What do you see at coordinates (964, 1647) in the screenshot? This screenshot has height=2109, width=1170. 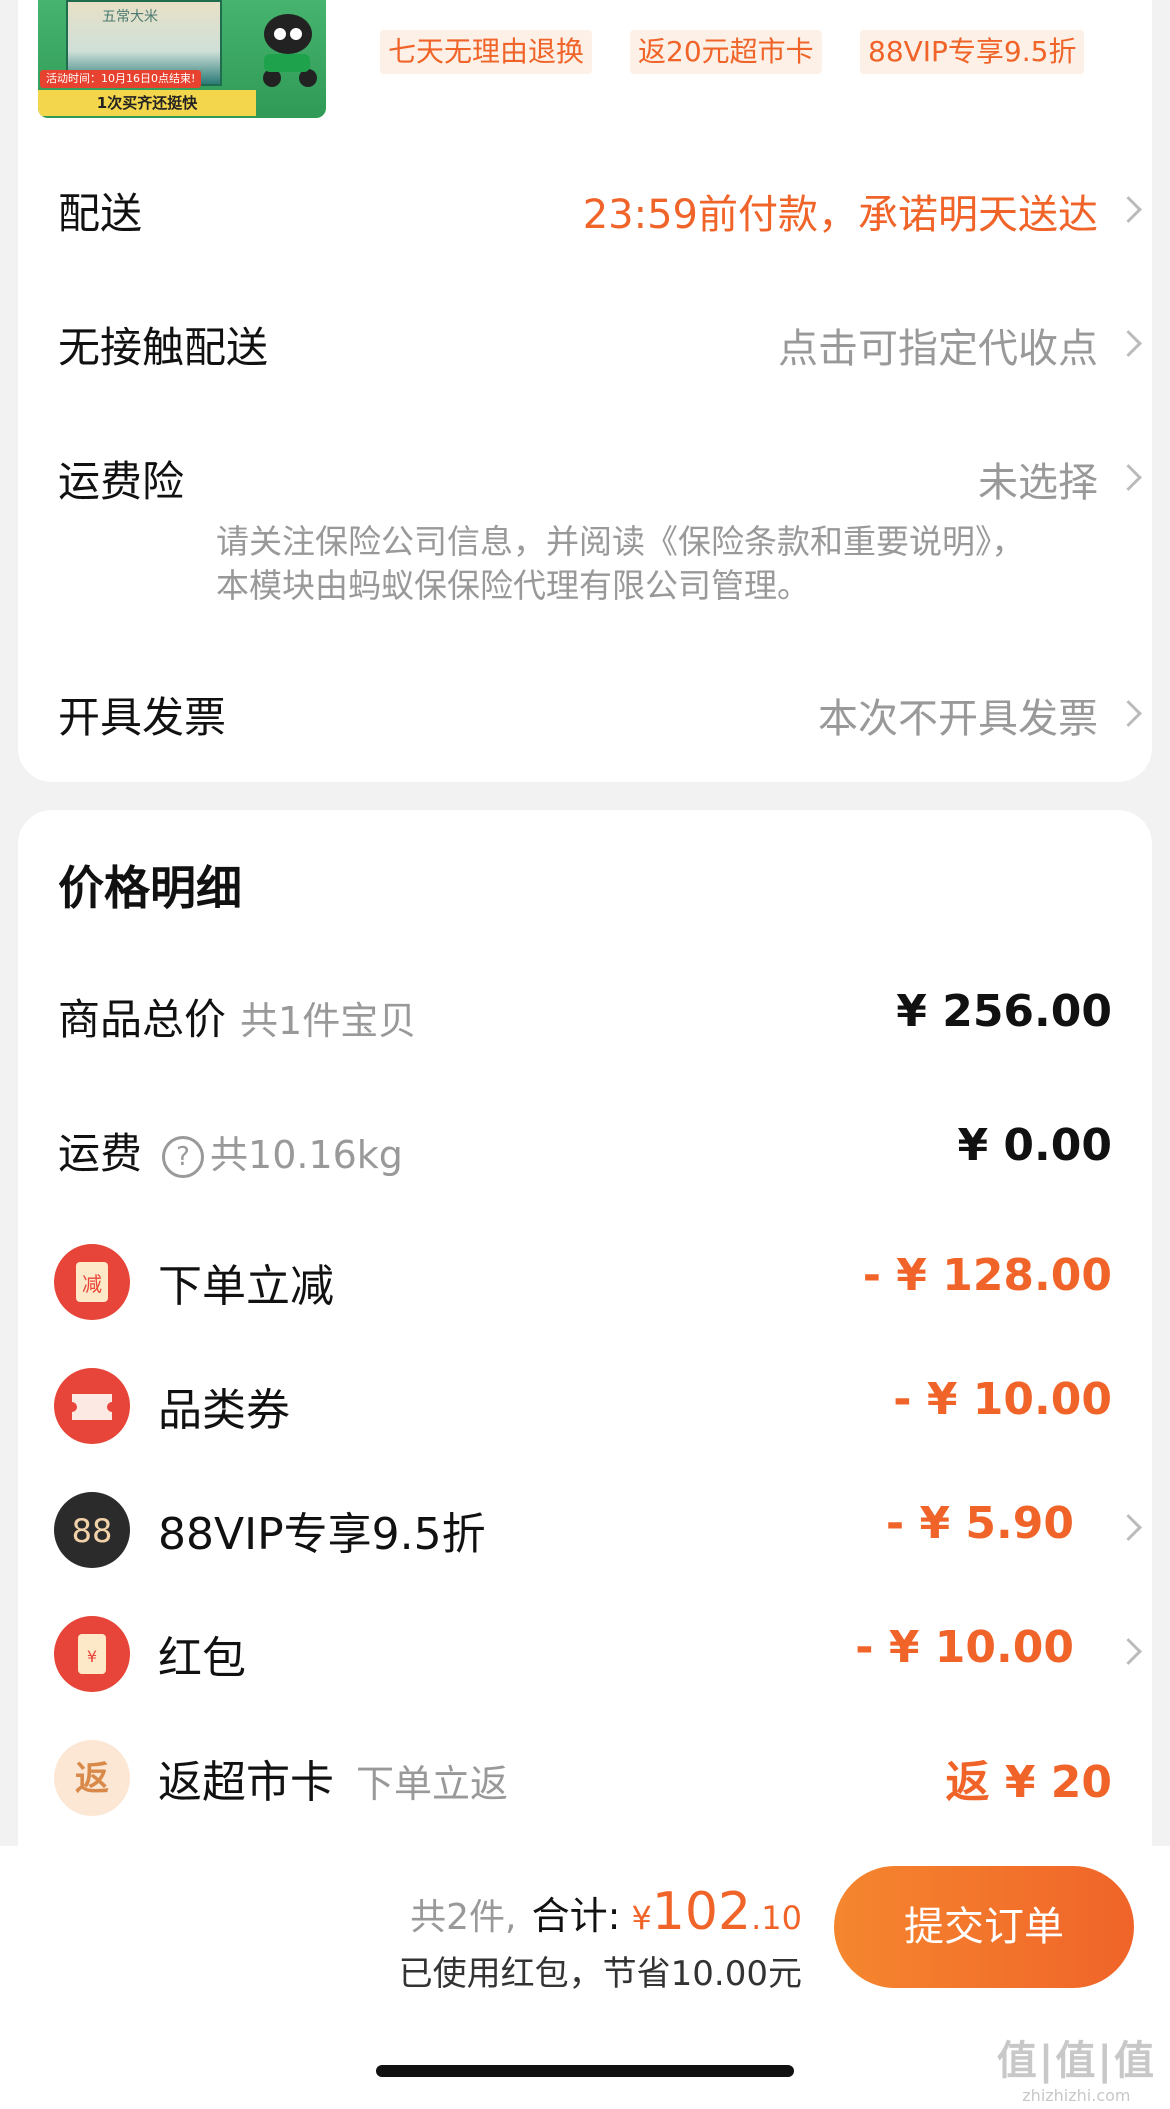 I see `red-packet-value: - ¥ 10.00` at bounding box center [964, 1647].